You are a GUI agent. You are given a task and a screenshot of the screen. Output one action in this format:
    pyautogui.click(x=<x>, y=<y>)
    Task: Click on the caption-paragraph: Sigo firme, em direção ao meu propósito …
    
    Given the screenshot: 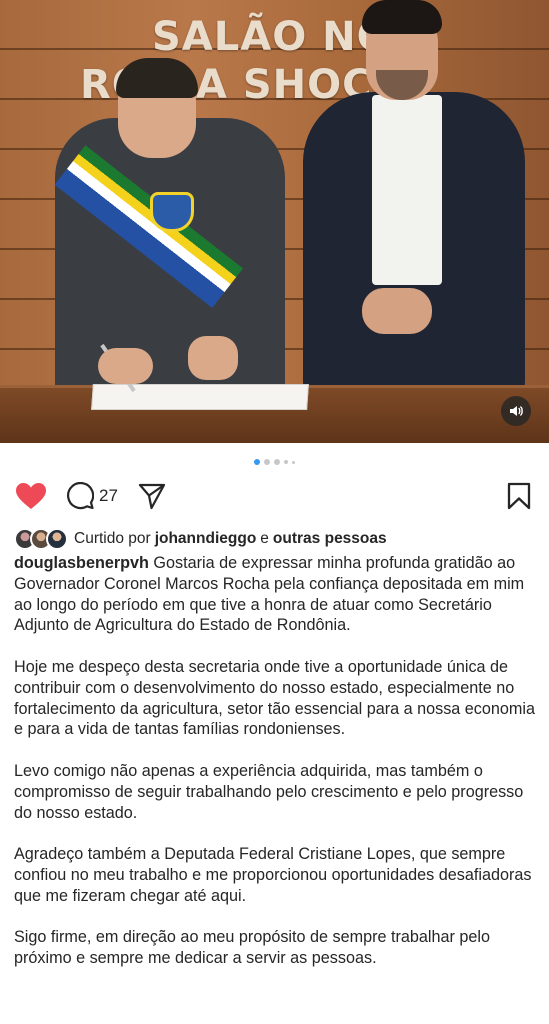 What is the action you would take?
    pyautogui.click(x=252, y=948)
    